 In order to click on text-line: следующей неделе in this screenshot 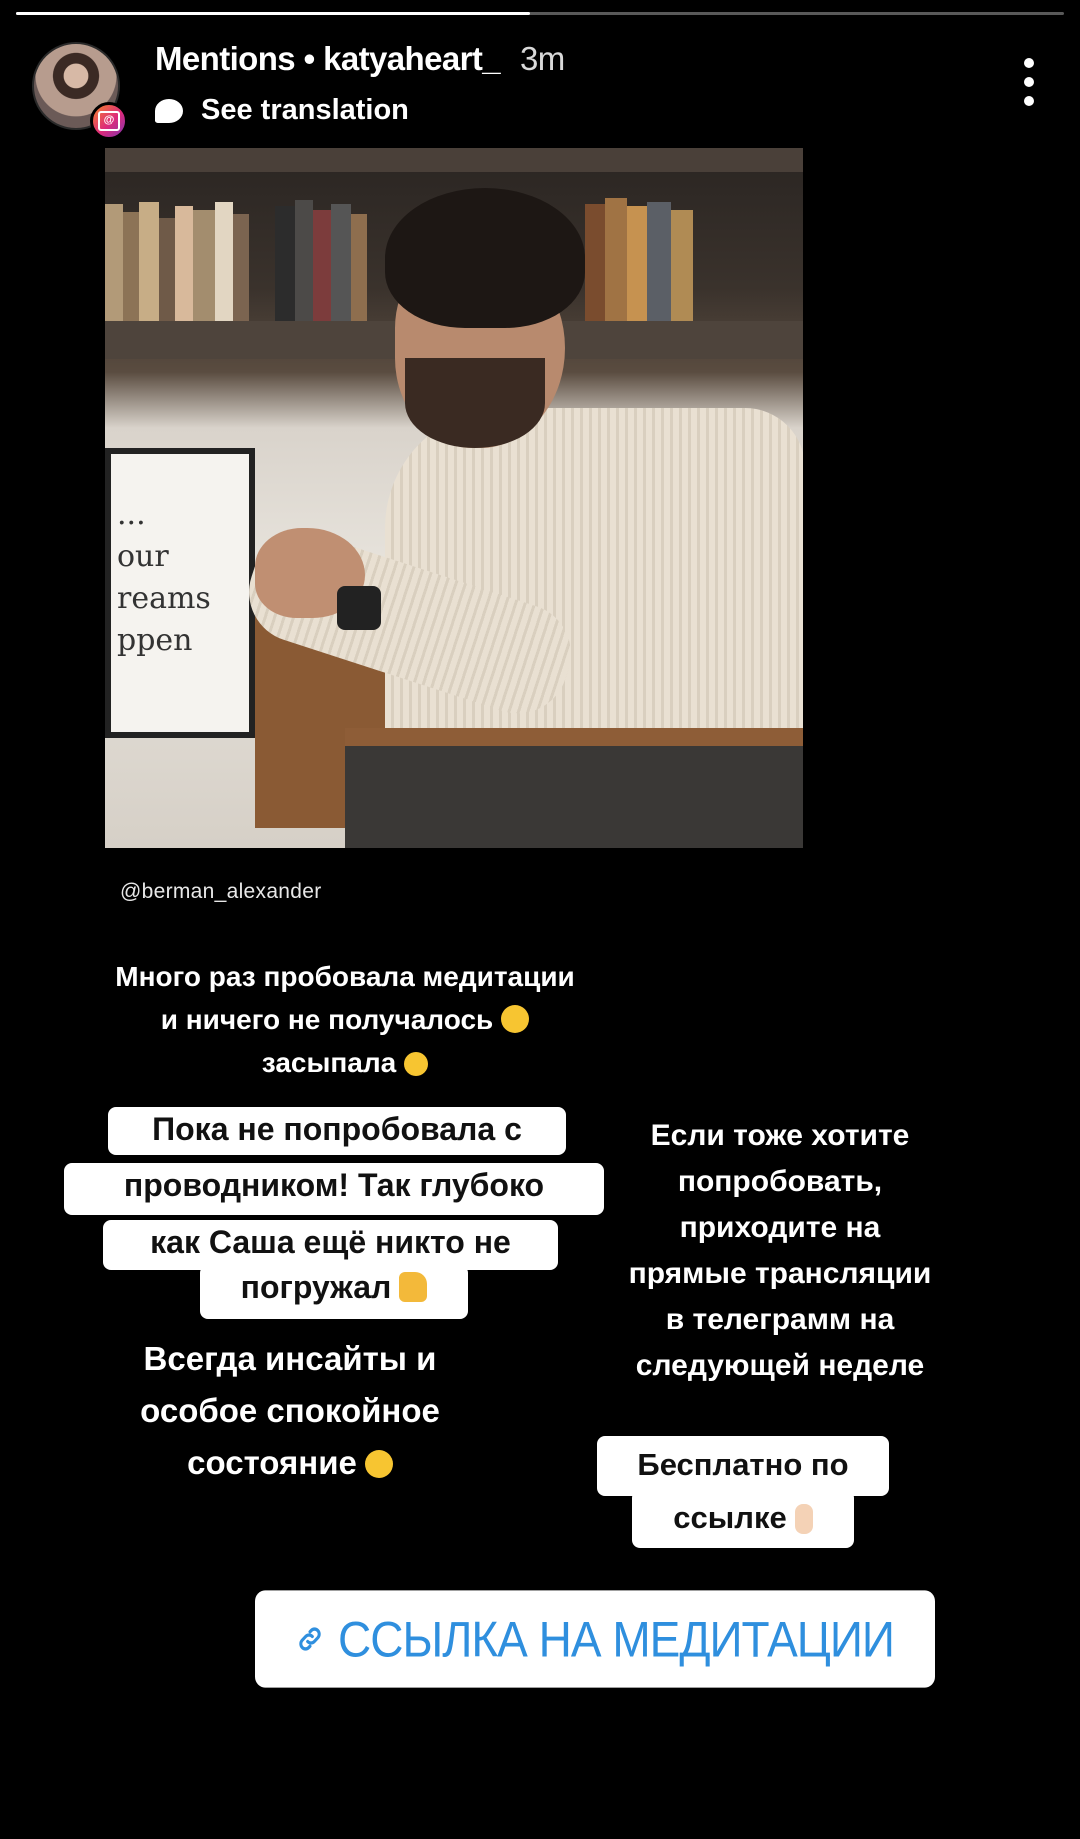, I will do `click(780, 1365)`.